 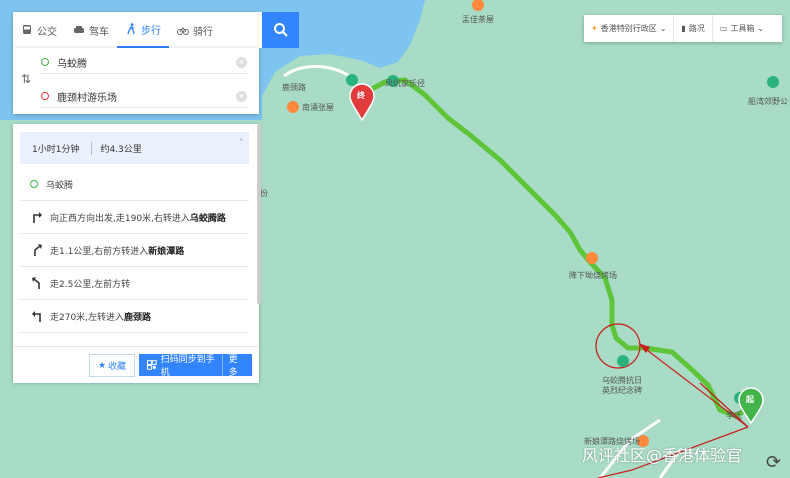 I want to click on tab-car: 驾车, so click(x=91, y=30).